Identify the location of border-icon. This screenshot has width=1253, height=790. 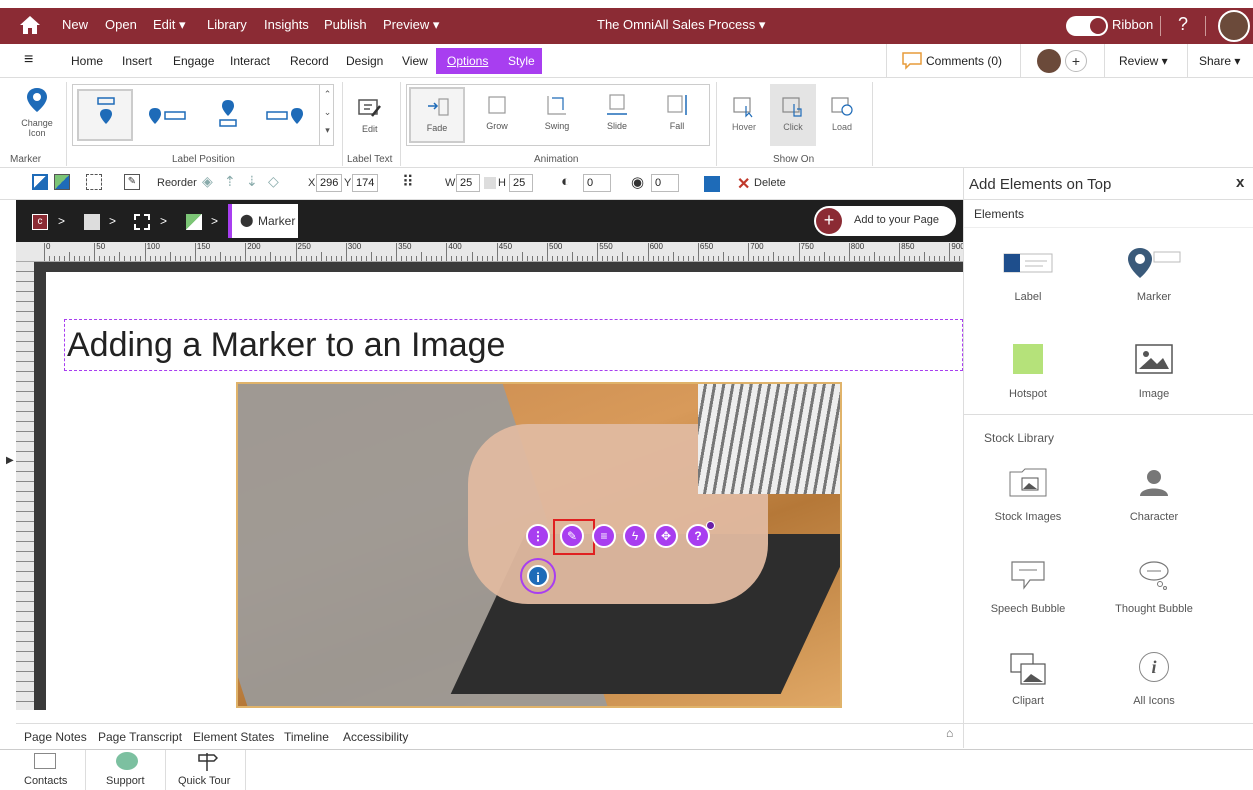
(94, 182).